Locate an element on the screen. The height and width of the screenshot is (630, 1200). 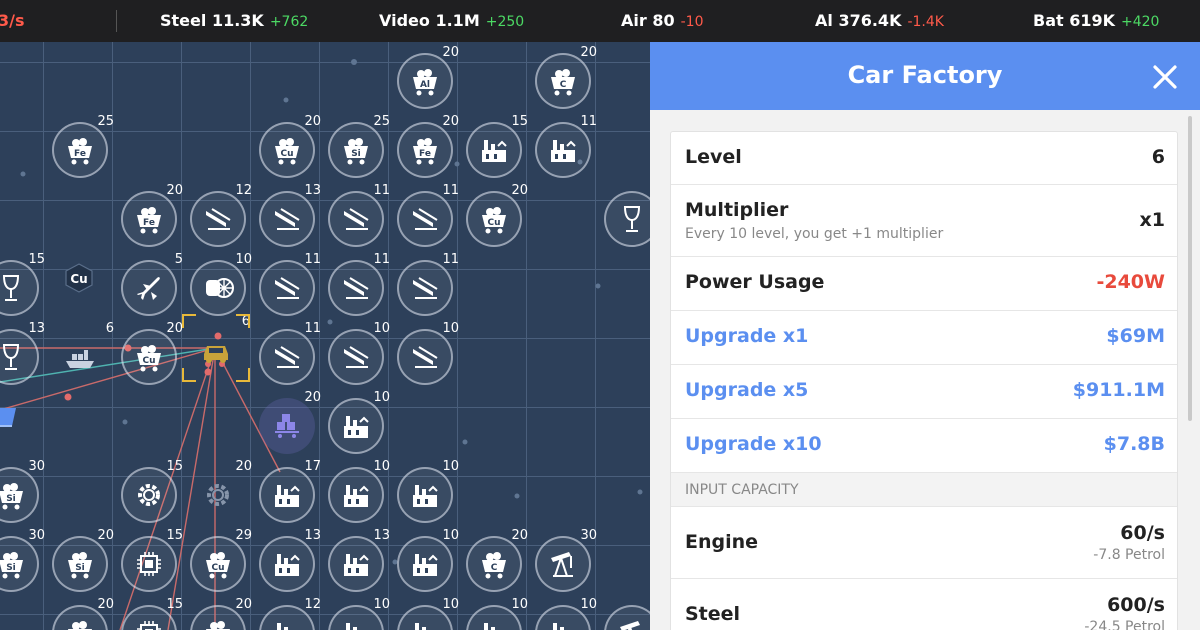
airplane-node: 5 is located at coordinates (152, 284).